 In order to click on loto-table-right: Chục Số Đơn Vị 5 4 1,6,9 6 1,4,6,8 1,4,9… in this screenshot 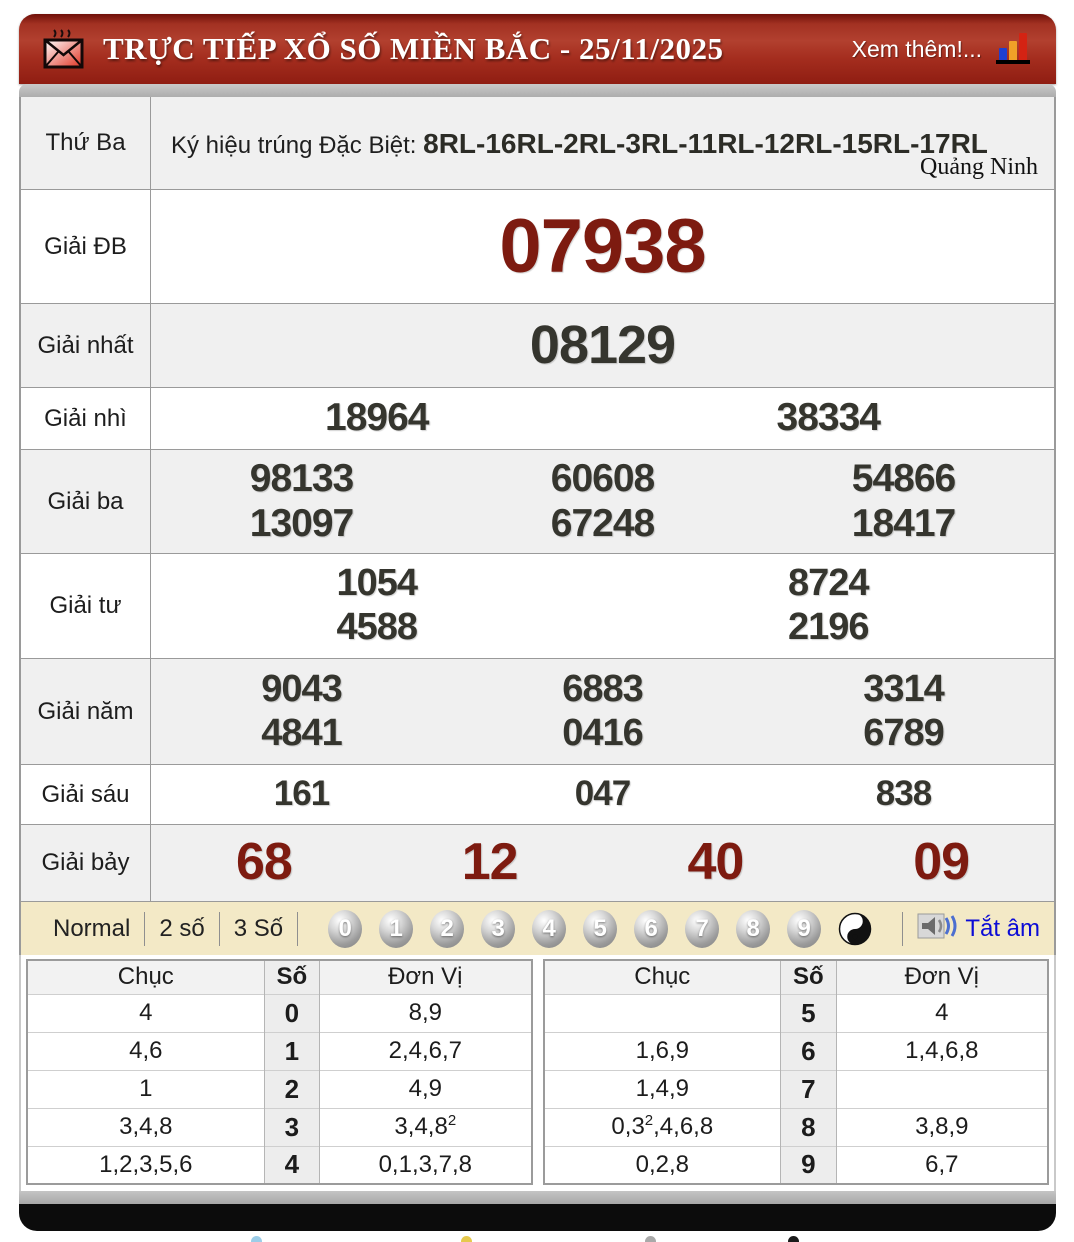, I will do `click(795, 1072)`.